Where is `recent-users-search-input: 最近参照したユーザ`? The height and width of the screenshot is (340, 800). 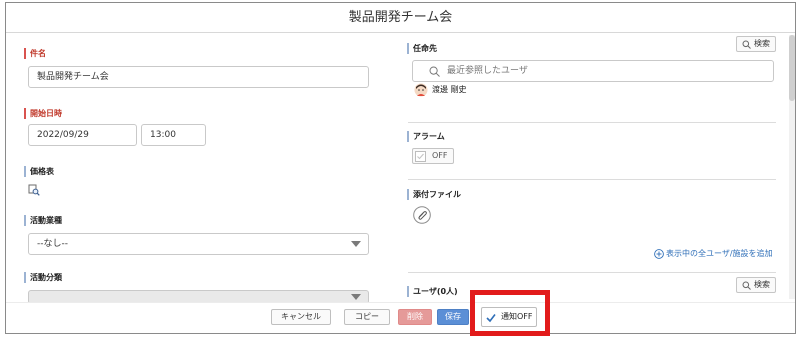 recent-users-search-input: 最近参照したユーザ is located at coordinates (593, 71).